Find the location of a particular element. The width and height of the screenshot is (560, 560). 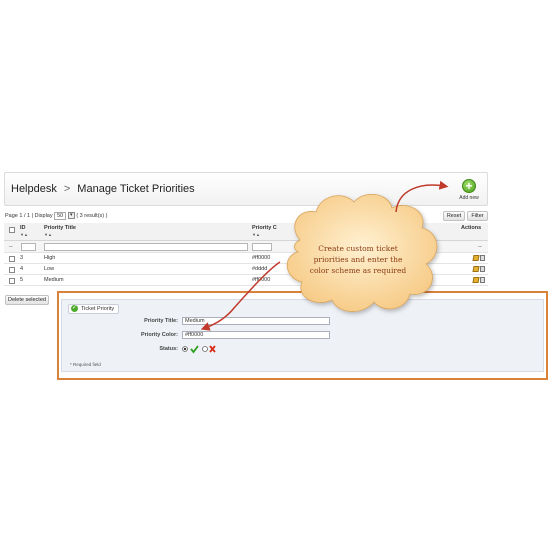

callout-overlay is located at coordinates (324, 255).